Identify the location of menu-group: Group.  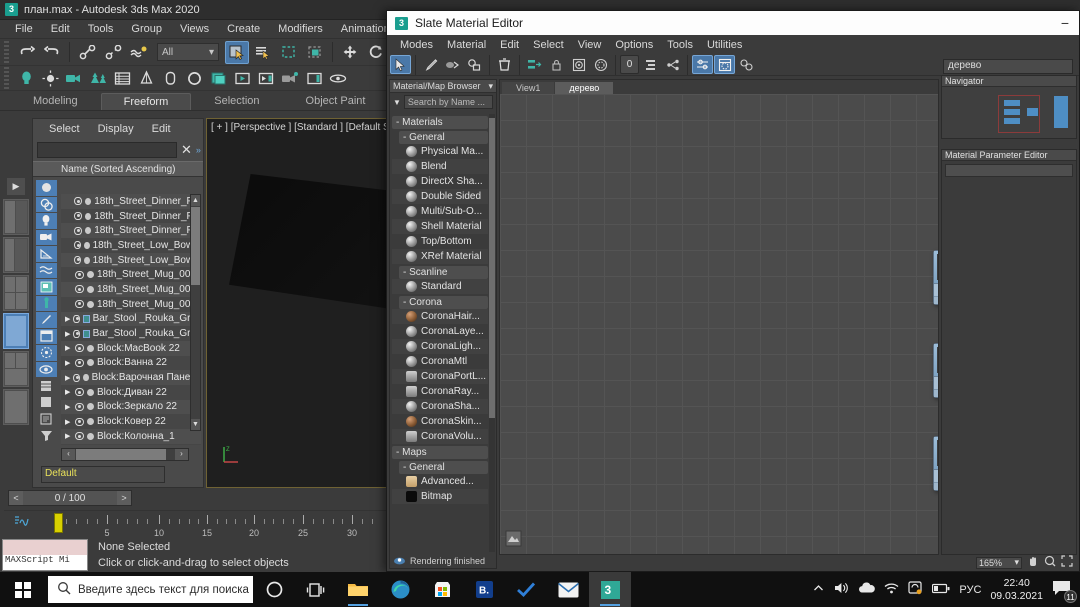
(146, 29).